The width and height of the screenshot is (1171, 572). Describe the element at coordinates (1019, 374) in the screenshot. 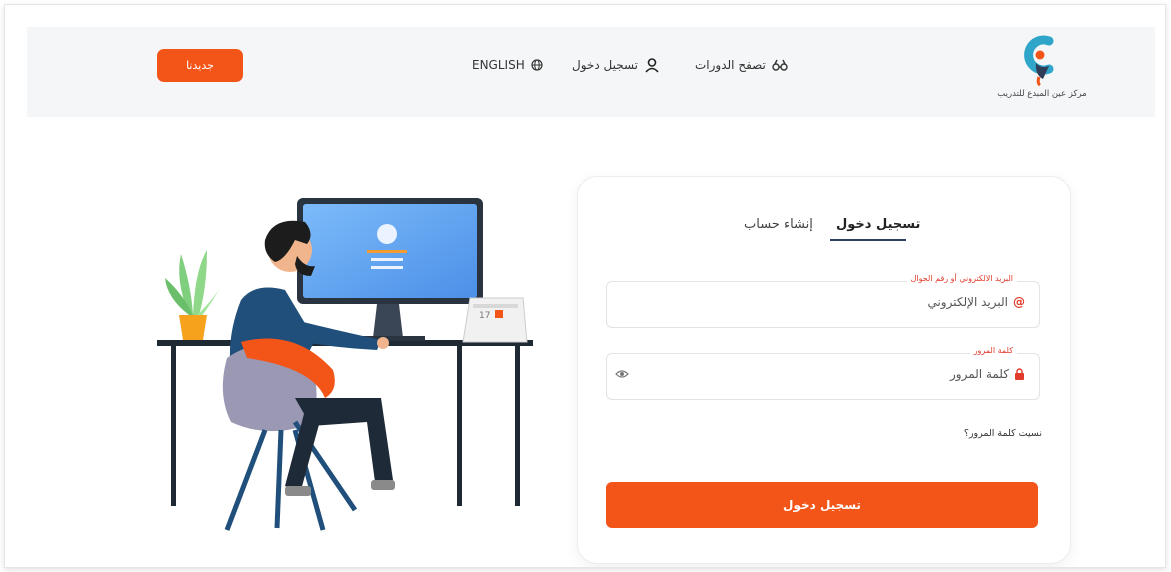

I see `lock-icon` at that location.